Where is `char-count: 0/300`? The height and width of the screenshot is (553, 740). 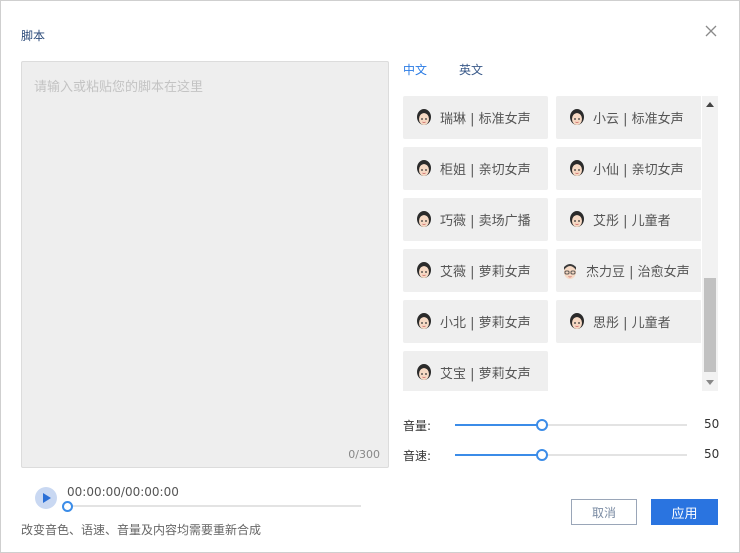
char-count: 0/300 is located at coordinates (364, 454).